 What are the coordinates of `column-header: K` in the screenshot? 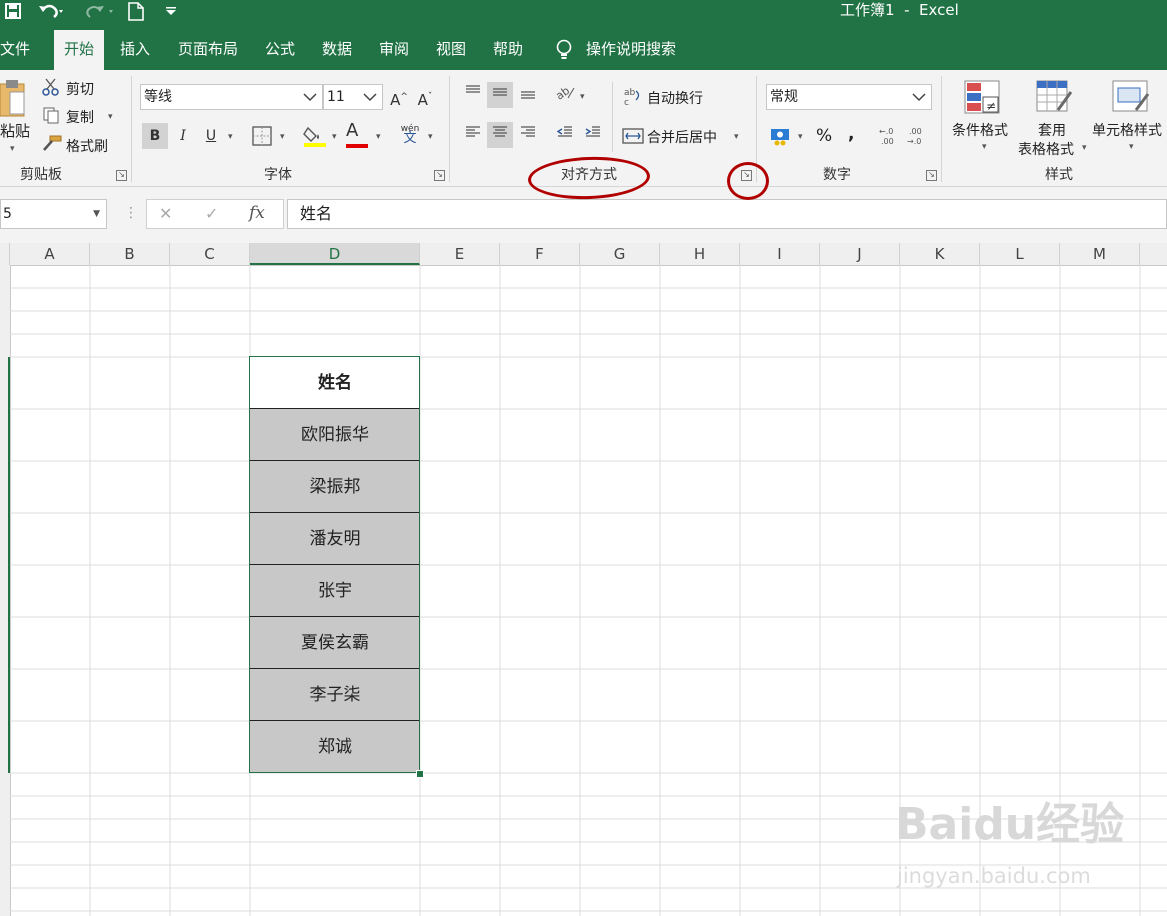 It's located at (940, 254).